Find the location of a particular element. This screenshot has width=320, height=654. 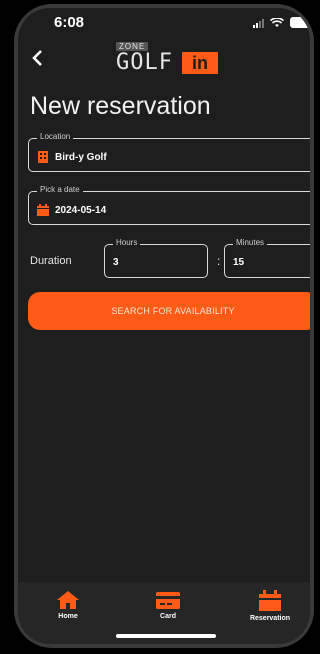

hours-field: Hours 3 is located at coordinates (156, 258).